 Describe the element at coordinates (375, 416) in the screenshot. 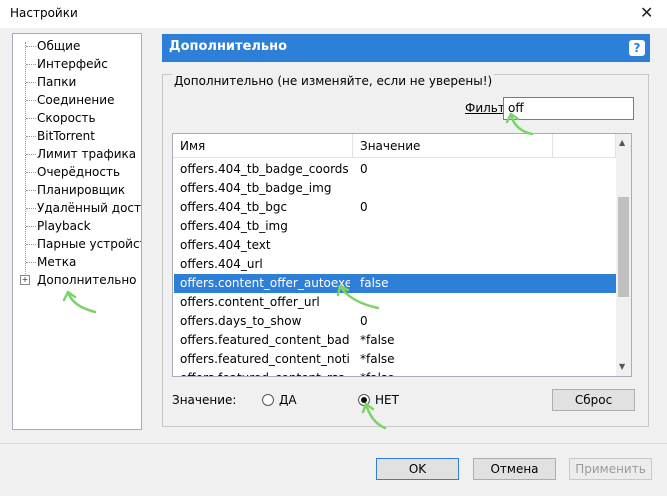

I see `annotation-arrow-radio` at that location.